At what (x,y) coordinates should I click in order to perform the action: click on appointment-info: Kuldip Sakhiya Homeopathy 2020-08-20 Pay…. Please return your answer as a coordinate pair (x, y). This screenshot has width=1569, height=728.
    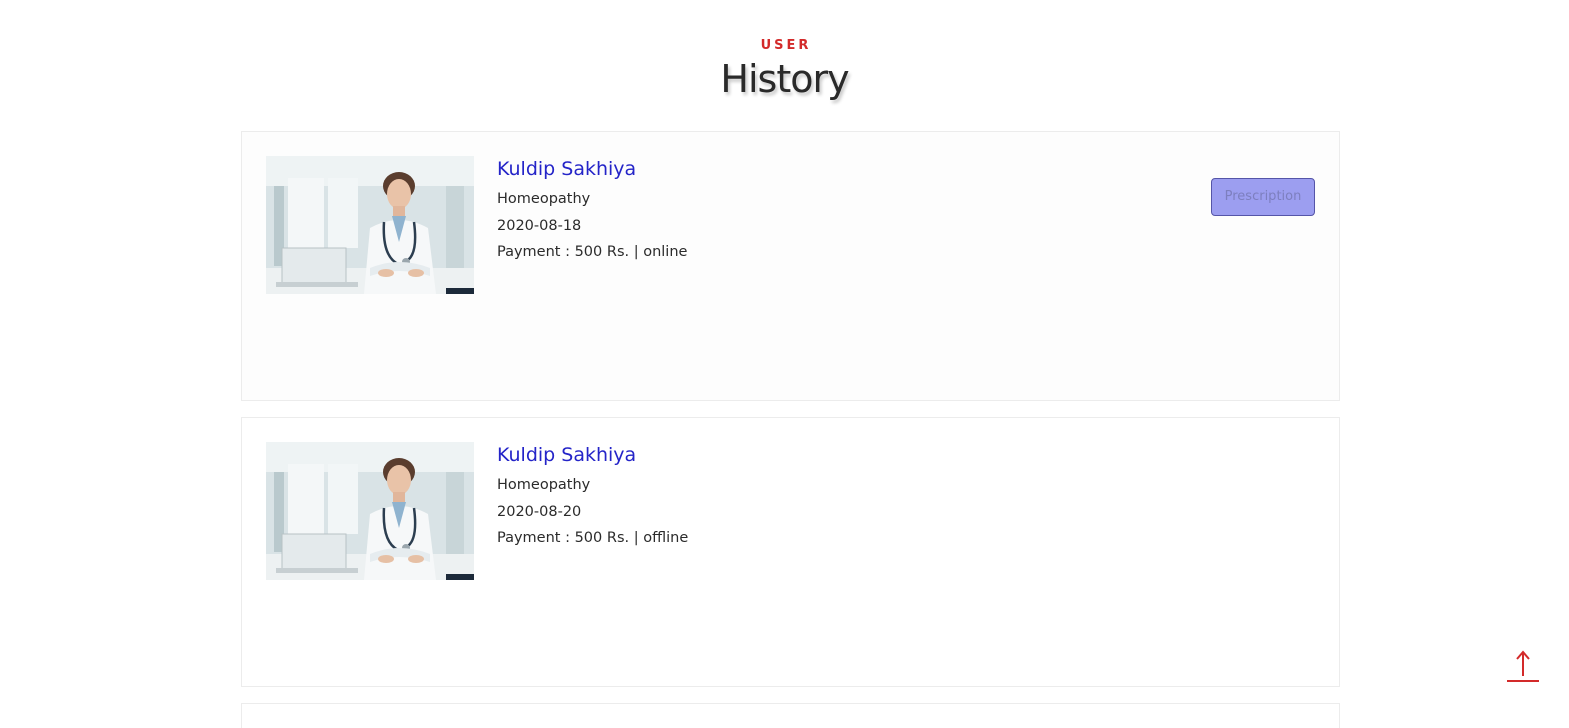
    Looking at the image, I should click on (592, 497).